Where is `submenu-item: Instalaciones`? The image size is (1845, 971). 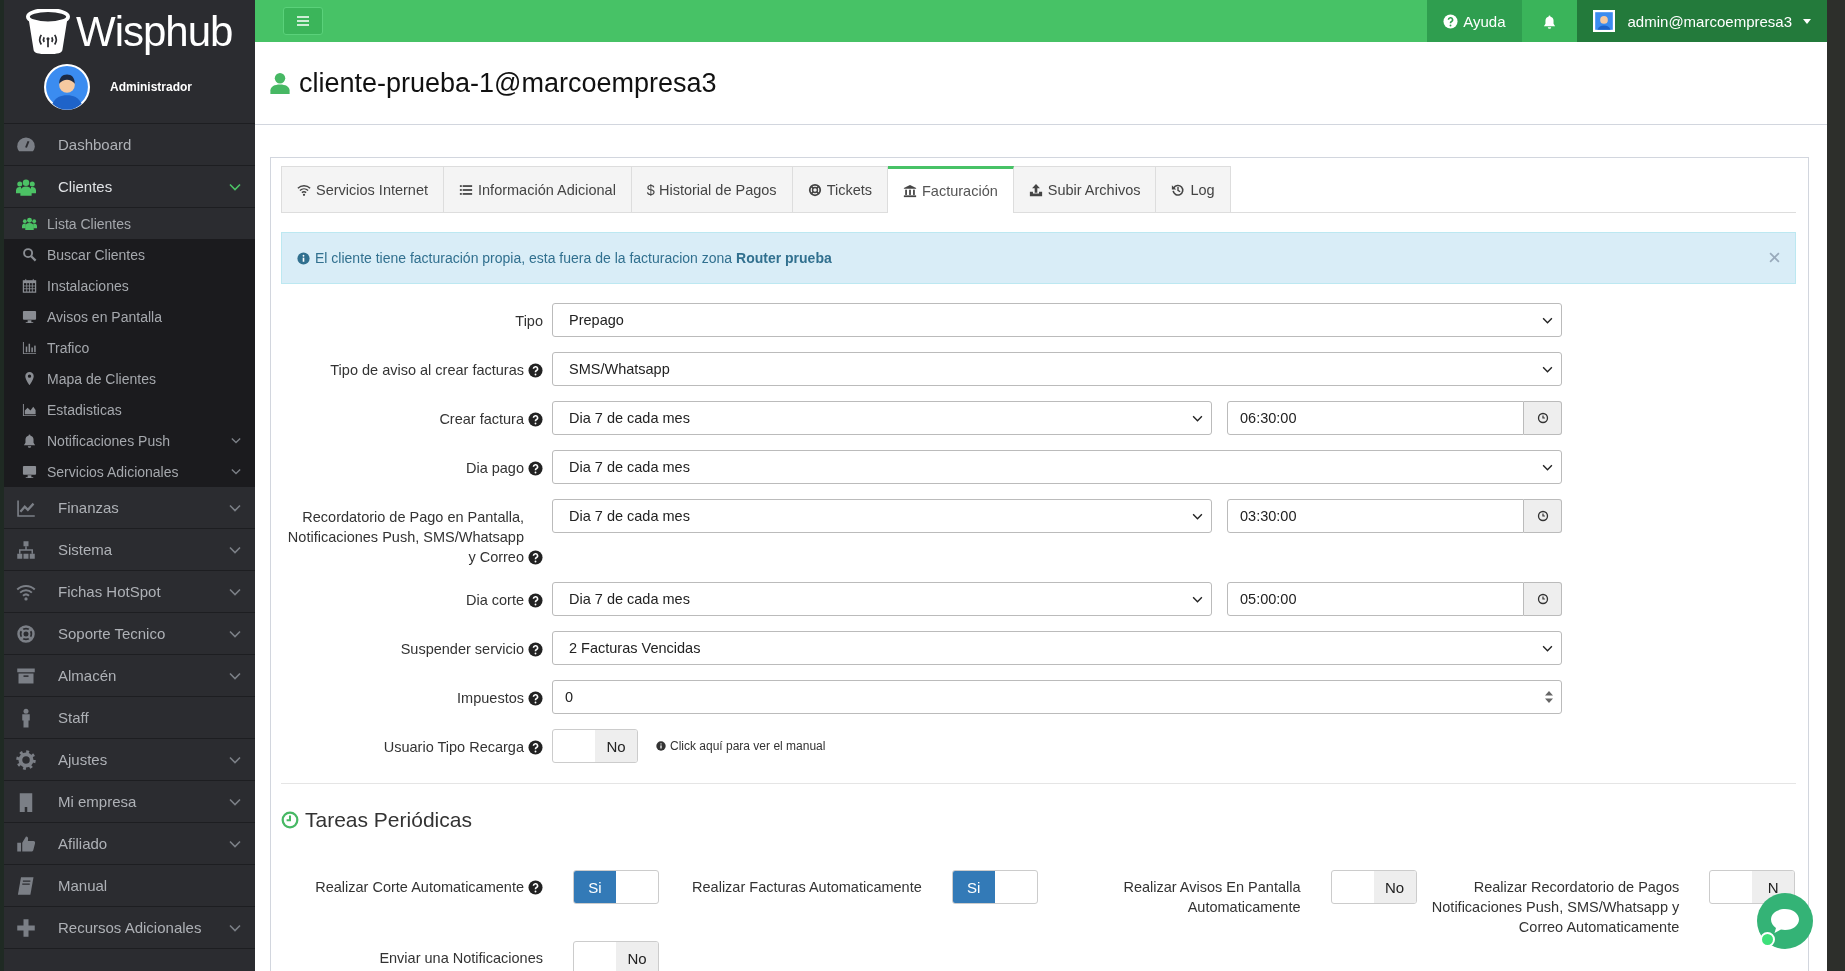 submenu-item: Instalaciones is located at coordinates (129, 285).